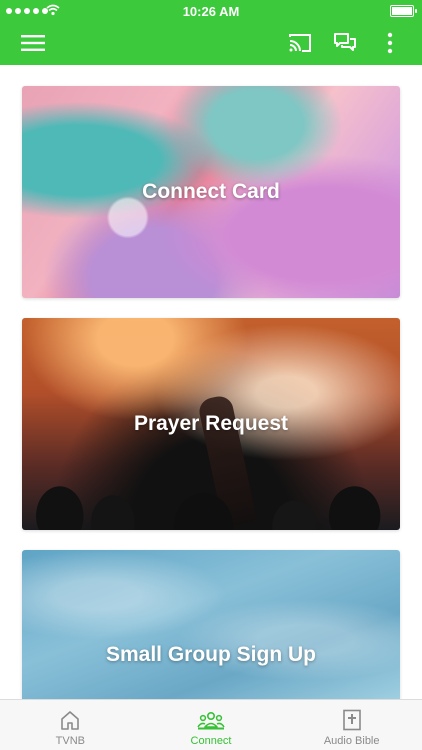  I want to click on tab-tvnb: TVNB, so click(70, 725).